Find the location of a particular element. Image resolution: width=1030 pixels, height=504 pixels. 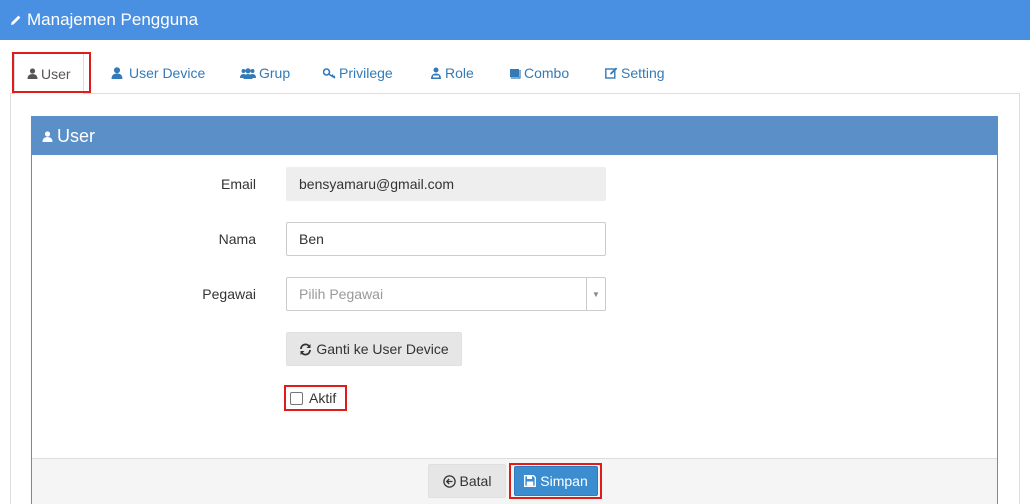

page-title: Manajemen Pengguna is located at coordinates (113, 19).